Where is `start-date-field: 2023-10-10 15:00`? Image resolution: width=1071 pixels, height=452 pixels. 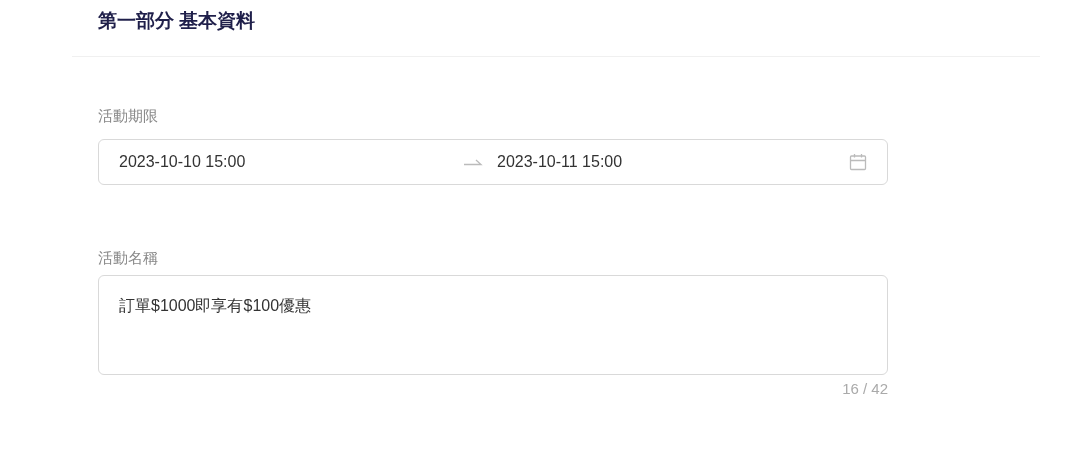 start-date-field: 2023-10-10 15:00 is located at coordinates (289, 162).